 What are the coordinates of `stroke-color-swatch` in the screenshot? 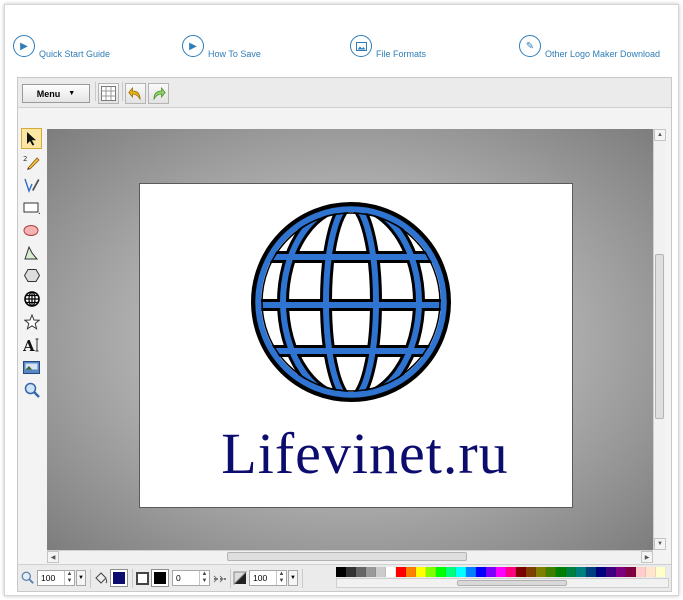 It's located at (160, 578).